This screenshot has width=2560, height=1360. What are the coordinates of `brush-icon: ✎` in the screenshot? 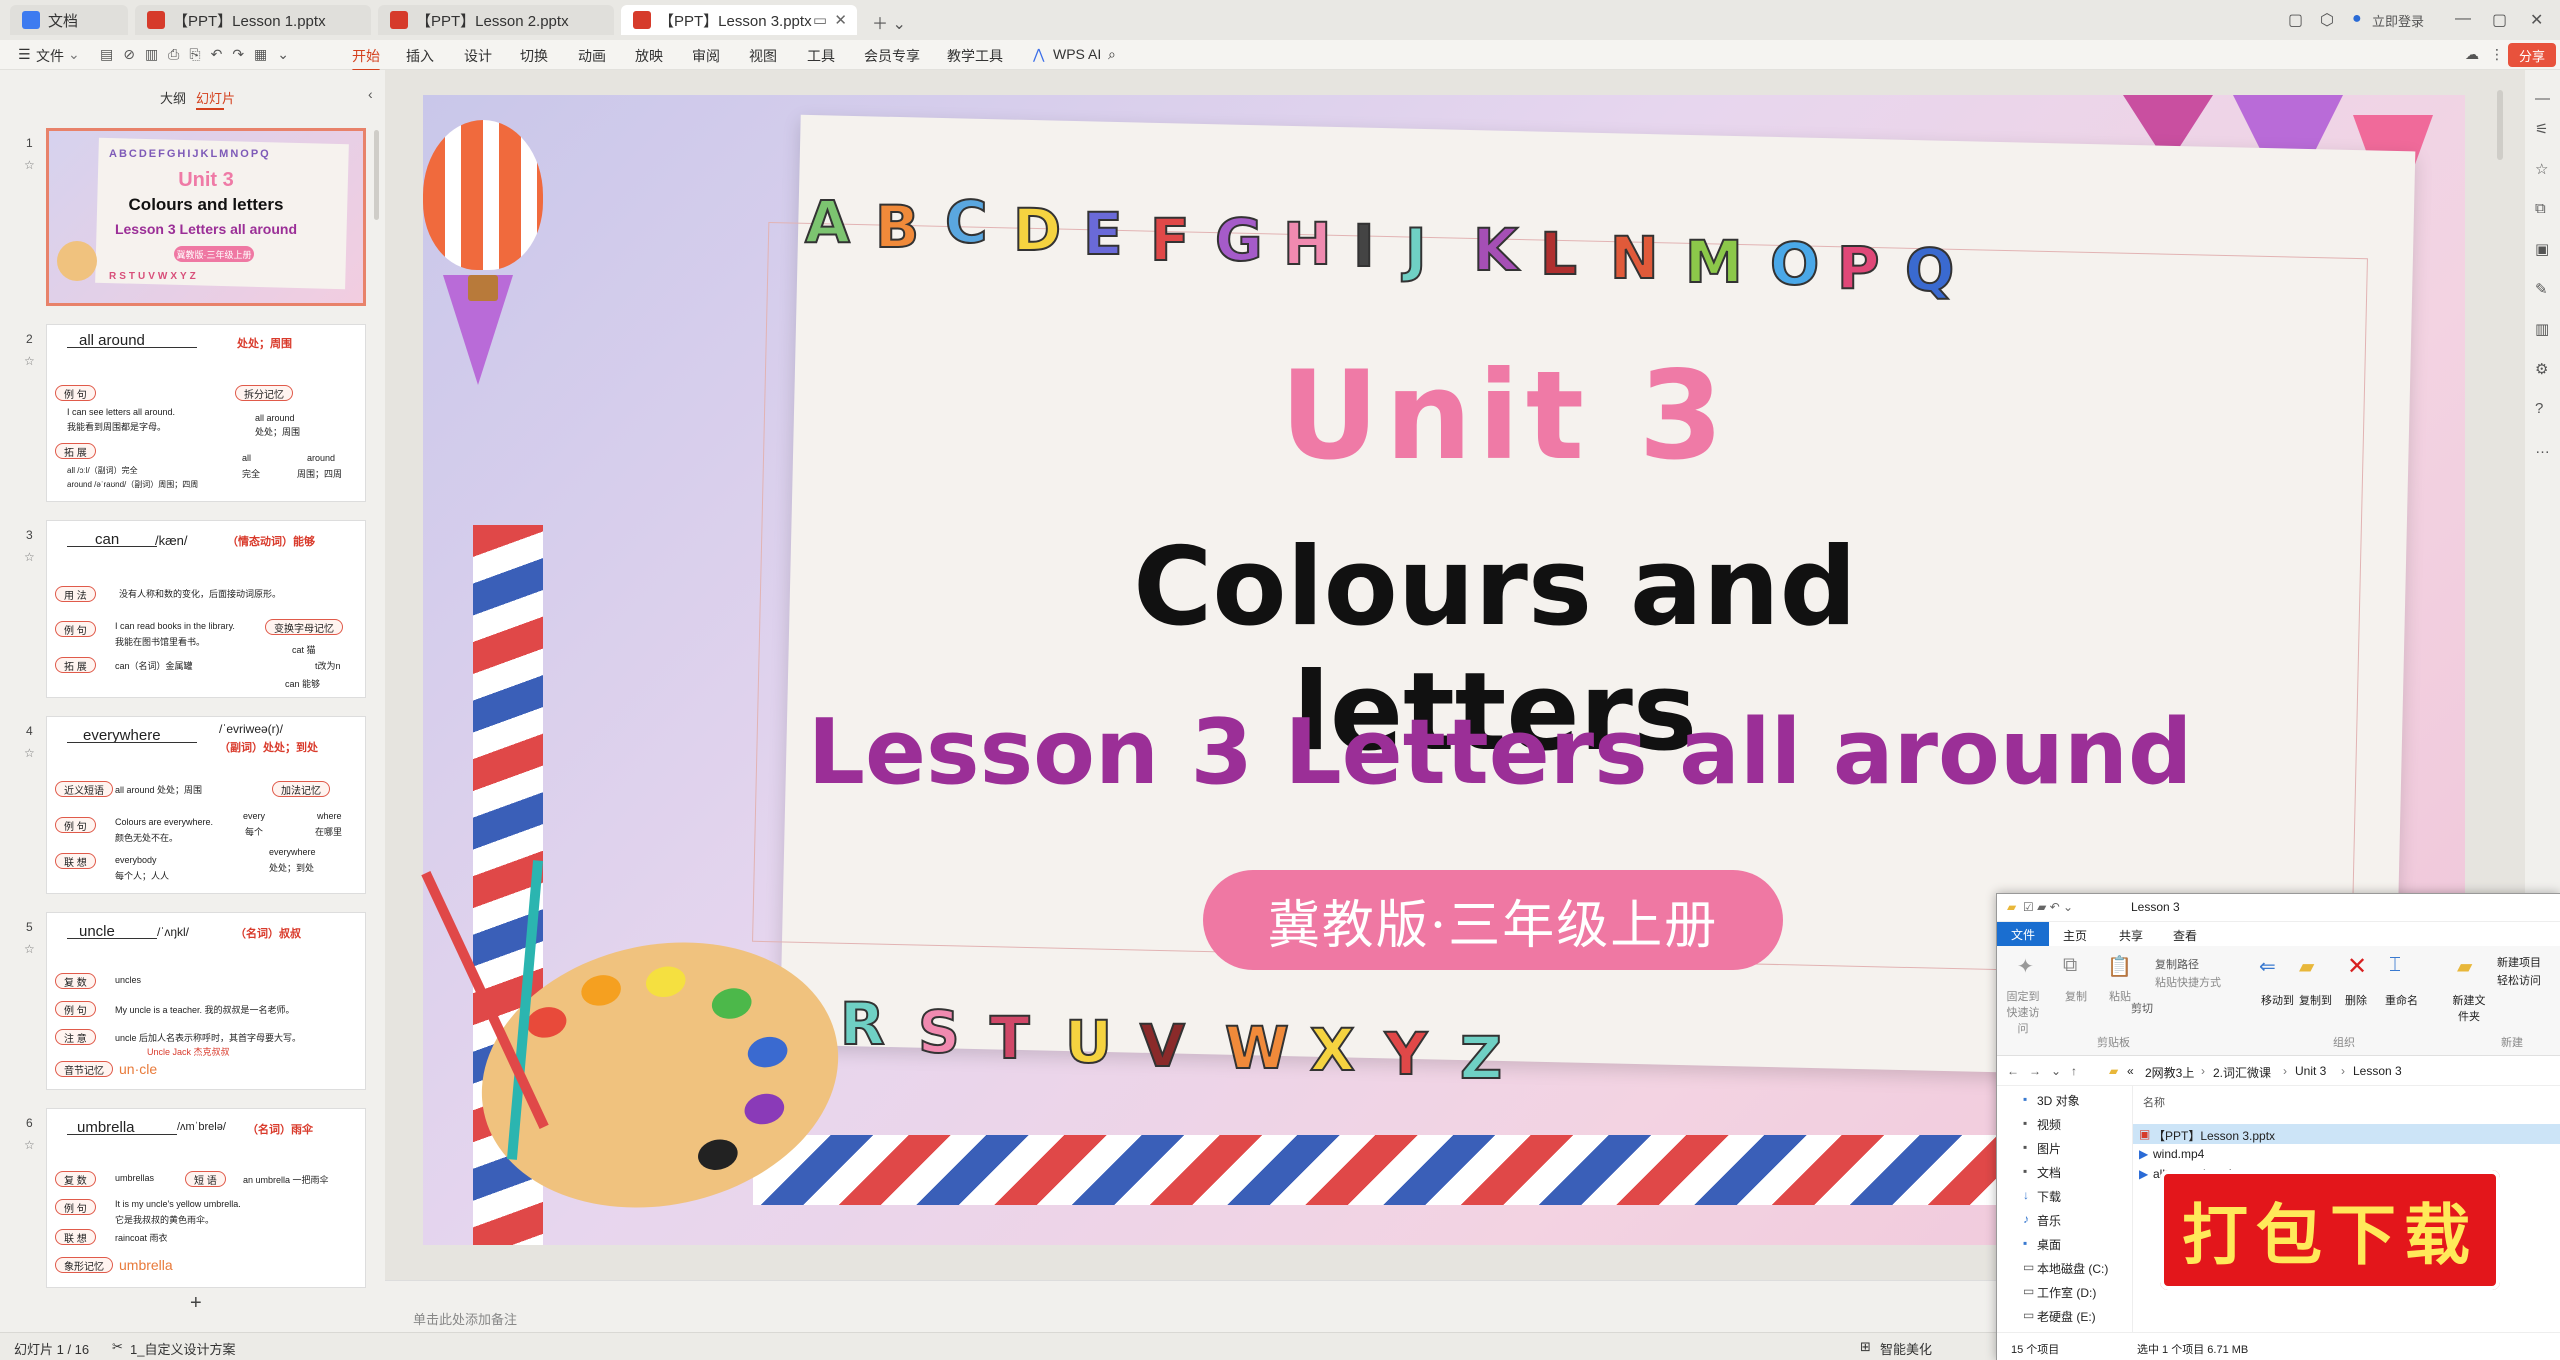 It's located at (2541, 289).